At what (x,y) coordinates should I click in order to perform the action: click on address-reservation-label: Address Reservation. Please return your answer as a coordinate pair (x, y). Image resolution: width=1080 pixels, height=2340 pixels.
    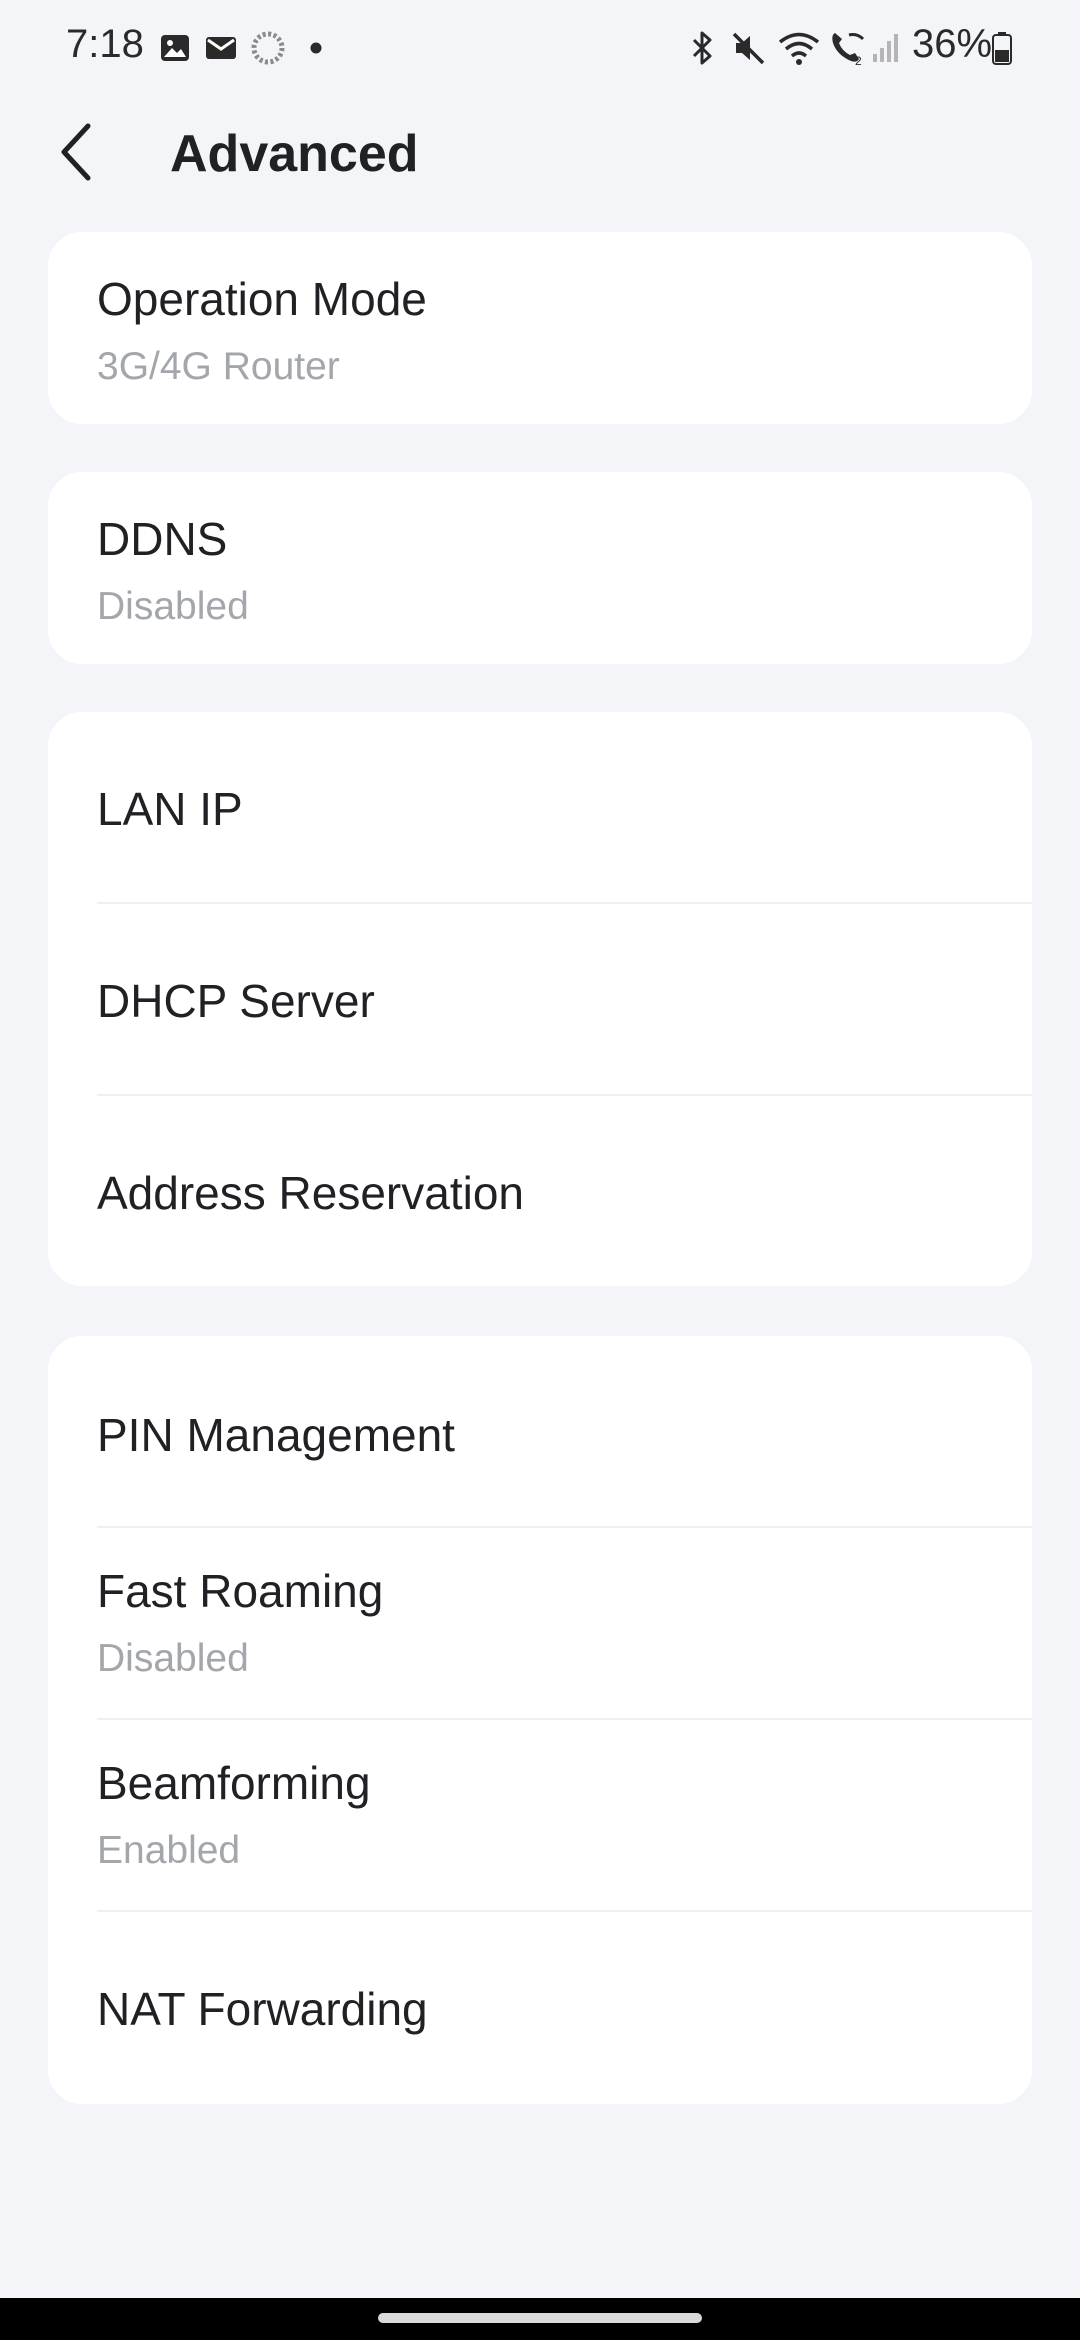
    Looking at the image, I should click on (310, 1193).